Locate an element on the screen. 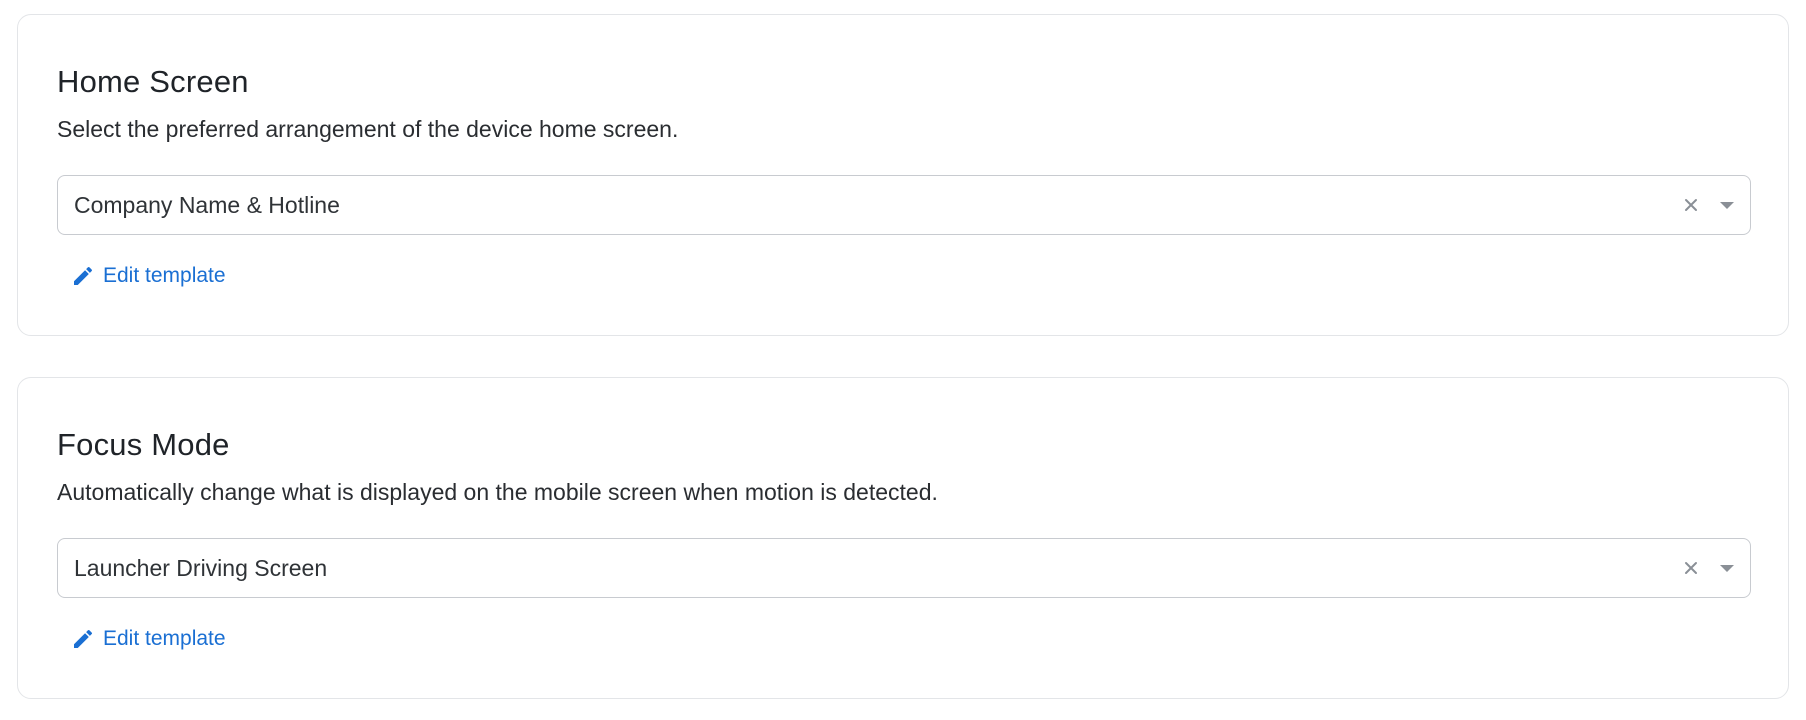  home-screen-edit-template-link: Edit template is located at coordinates (148, 276).